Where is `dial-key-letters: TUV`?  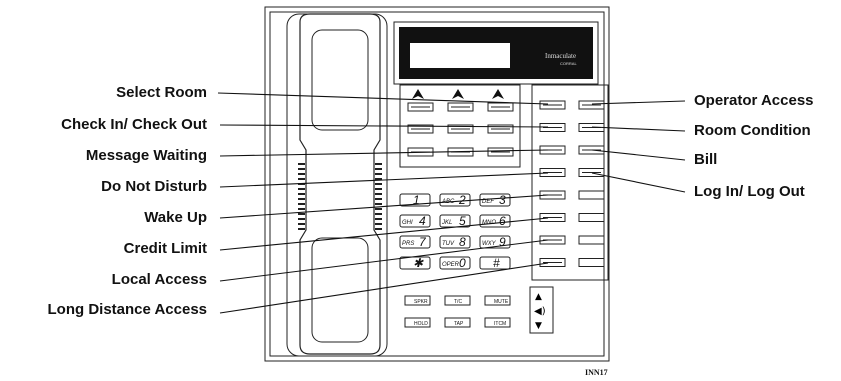
dial-key-letters: TUV is located at coordinates (448, 244).